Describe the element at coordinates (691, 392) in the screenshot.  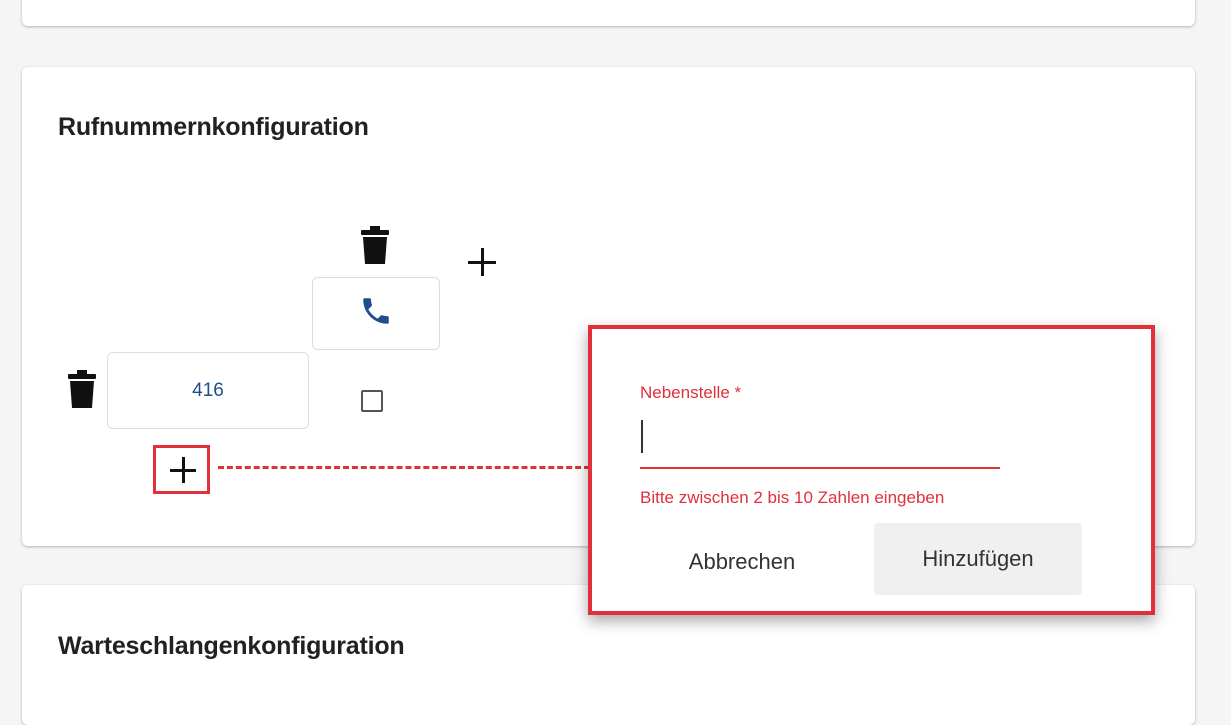
I see `extension-field-label: Nebenstelle *` at that location.